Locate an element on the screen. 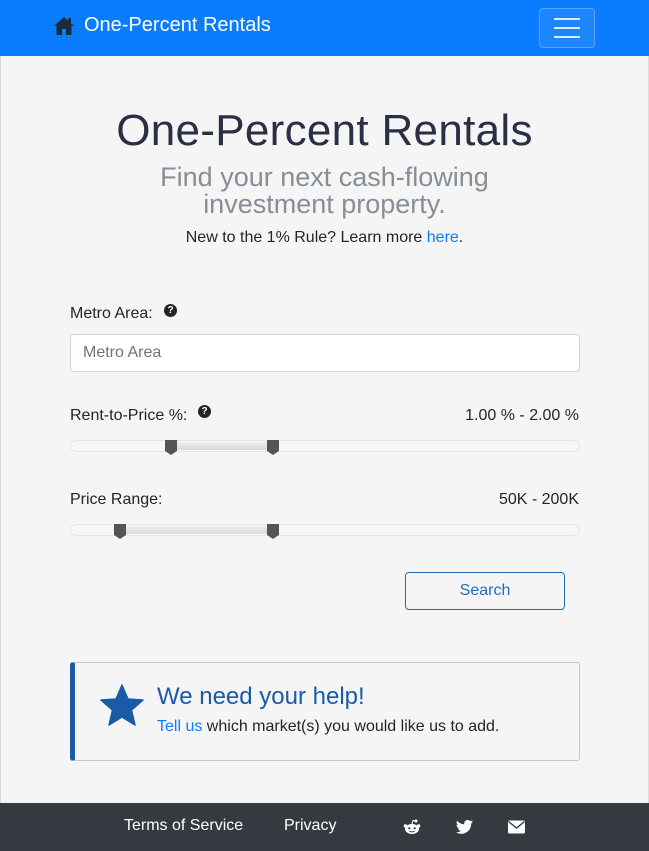  rule-note: New to the 1% Rule? Learn more here. is located at coordinates (324, 238).